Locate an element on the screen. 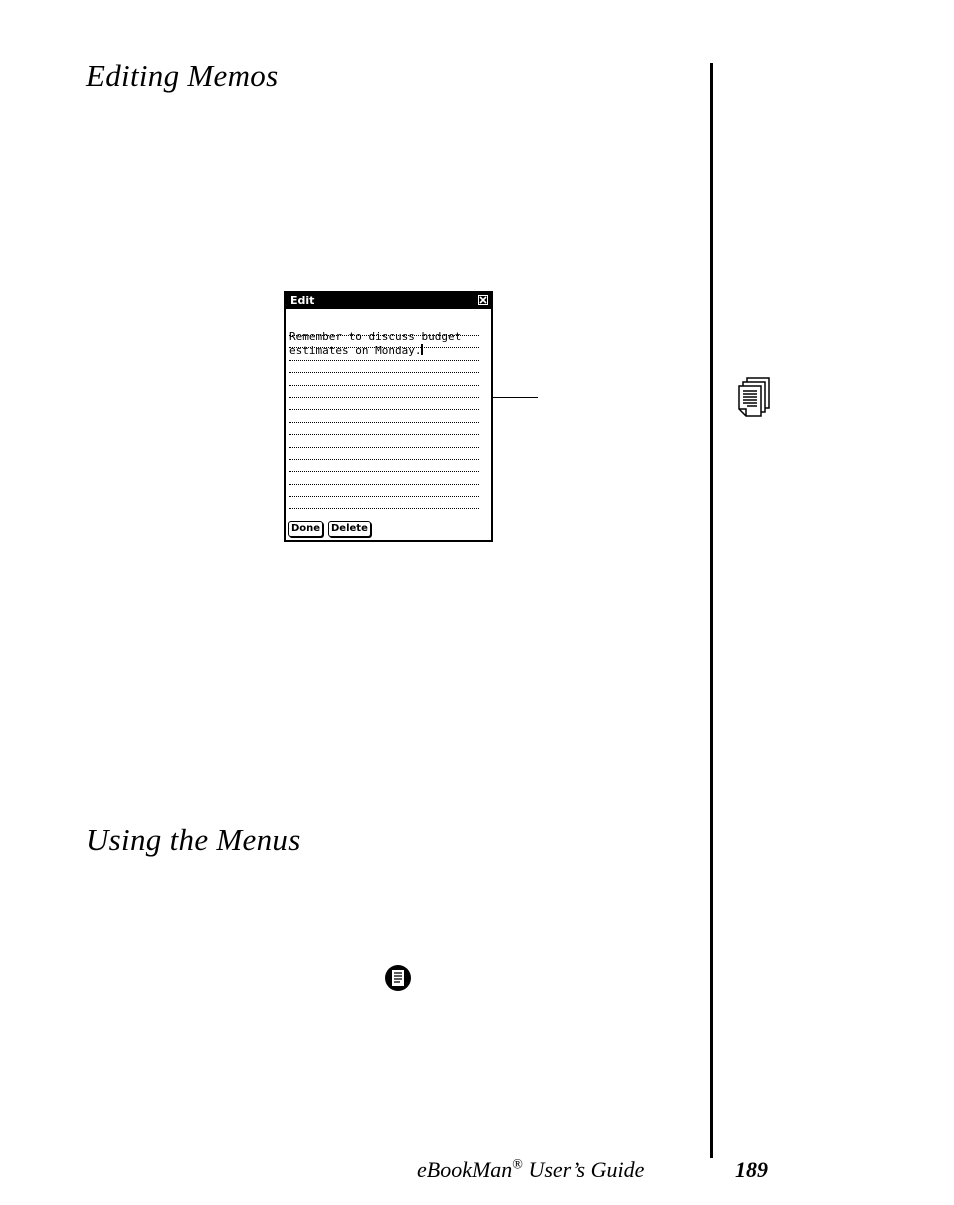 The height and width of the screenshot is (1205, 954). done-button: Done is located at coordinates (306, 529).